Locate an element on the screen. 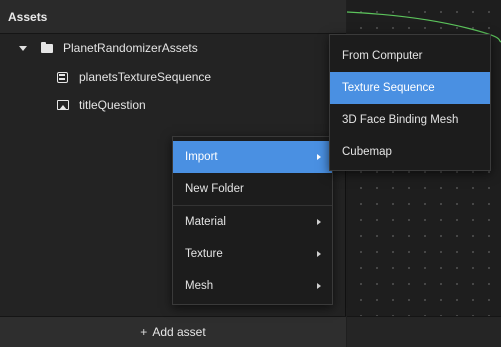  submenu-item-cubemap: Cubemap is located at coordinates (410, 152).